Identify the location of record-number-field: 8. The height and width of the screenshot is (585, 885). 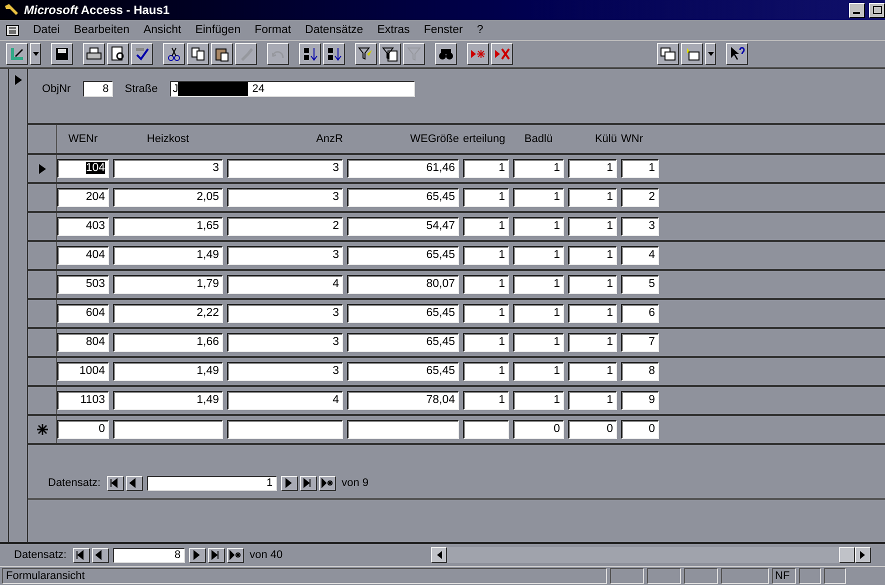
(148, 555).